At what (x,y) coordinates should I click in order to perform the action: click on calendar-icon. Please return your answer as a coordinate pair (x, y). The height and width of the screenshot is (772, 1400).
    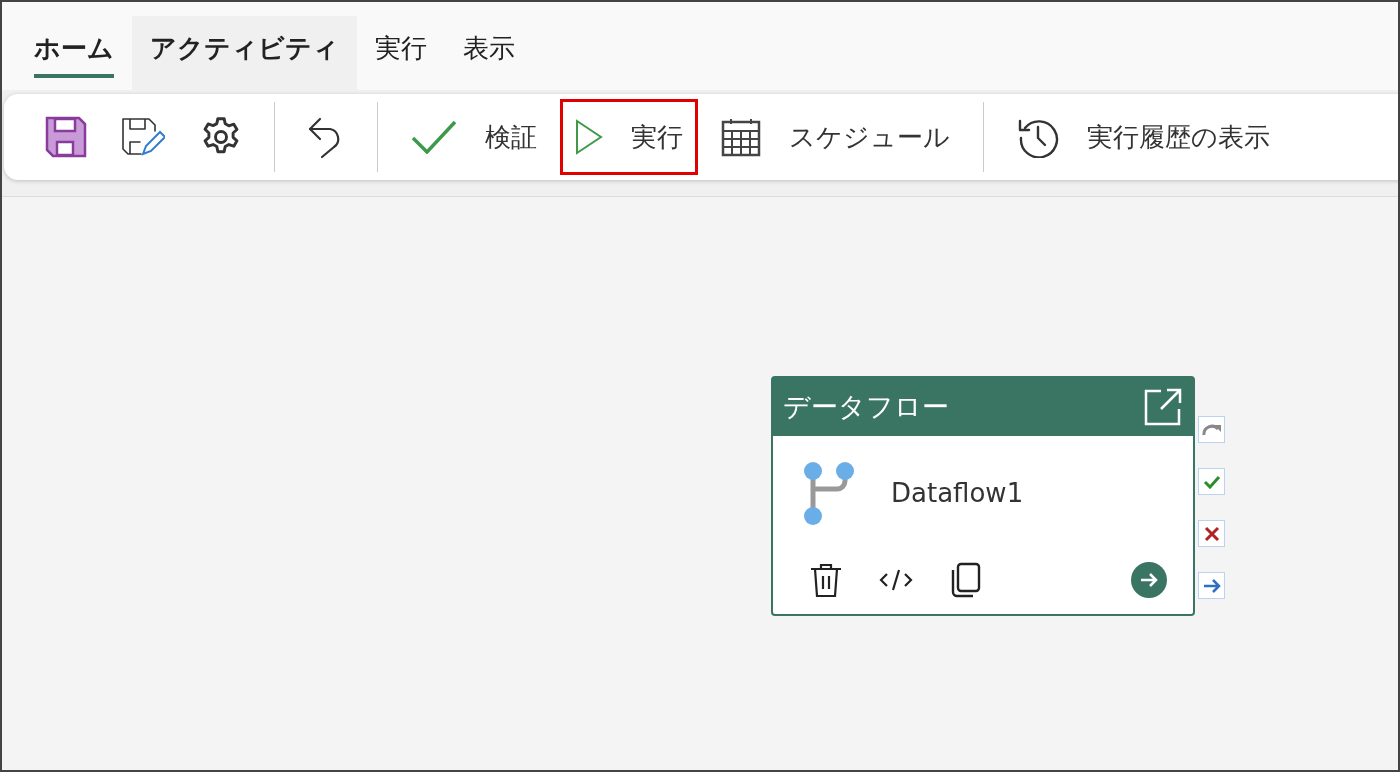
    Looking at the image, I should click on (741, 137).